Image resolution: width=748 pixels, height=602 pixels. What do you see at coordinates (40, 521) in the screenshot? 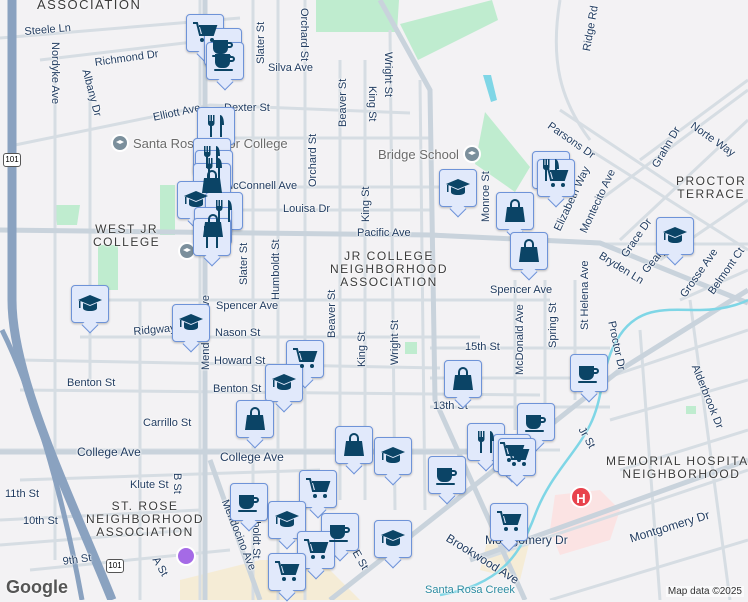
I see `street-label: 10th St` at bounding box center [40, 521].